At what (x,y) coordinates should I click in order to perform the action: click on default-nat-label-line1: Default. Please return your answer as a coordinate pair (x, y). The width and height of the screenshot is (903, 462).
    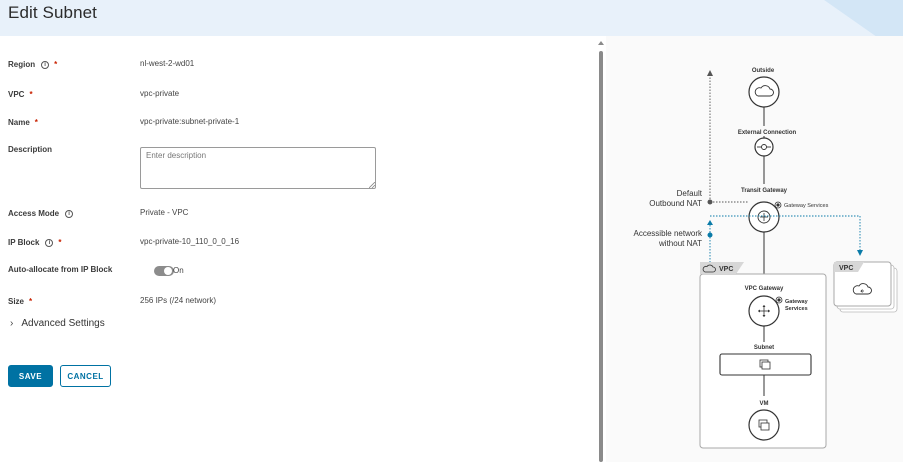
    Looking at the image, I should click on (690, 193).